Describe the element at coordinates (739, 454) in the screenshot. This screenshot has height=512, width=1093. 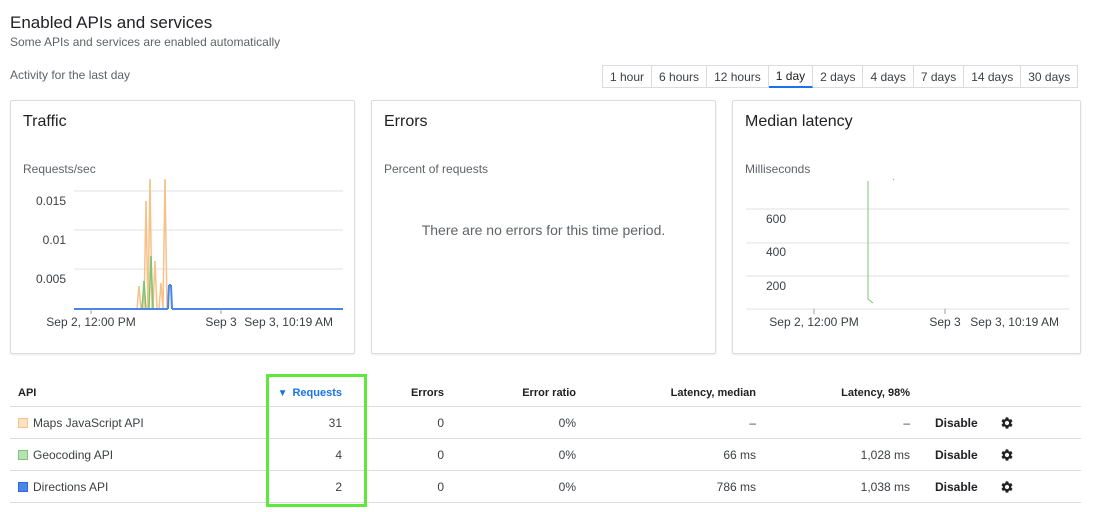
I see `latency-median-cell: 66 ms` at that location.